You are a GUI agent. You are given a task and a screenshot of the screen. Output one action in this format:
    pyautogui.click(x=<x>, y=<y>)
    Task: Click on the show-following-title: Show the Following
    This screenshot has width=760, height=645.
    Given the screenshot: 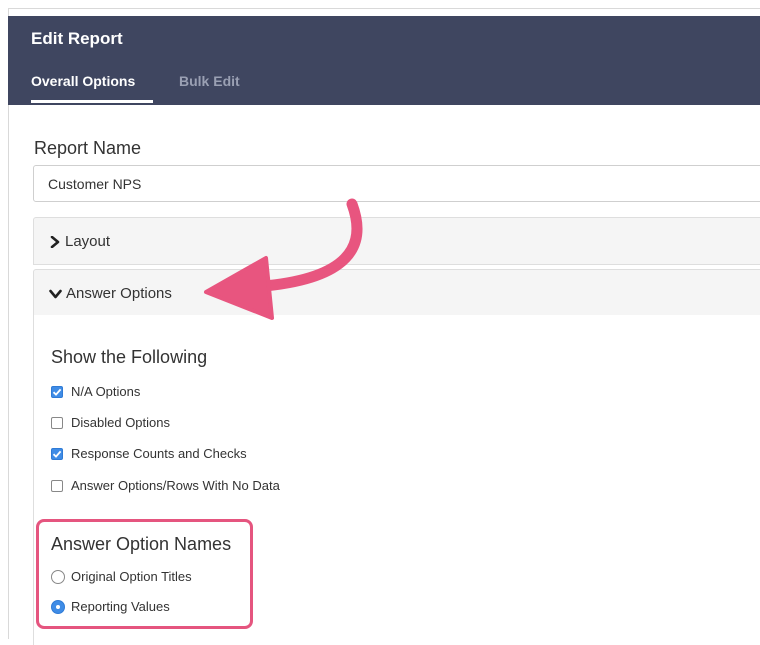 What is the action you would take?
    pyautogui.click(x=129, y=357)
    